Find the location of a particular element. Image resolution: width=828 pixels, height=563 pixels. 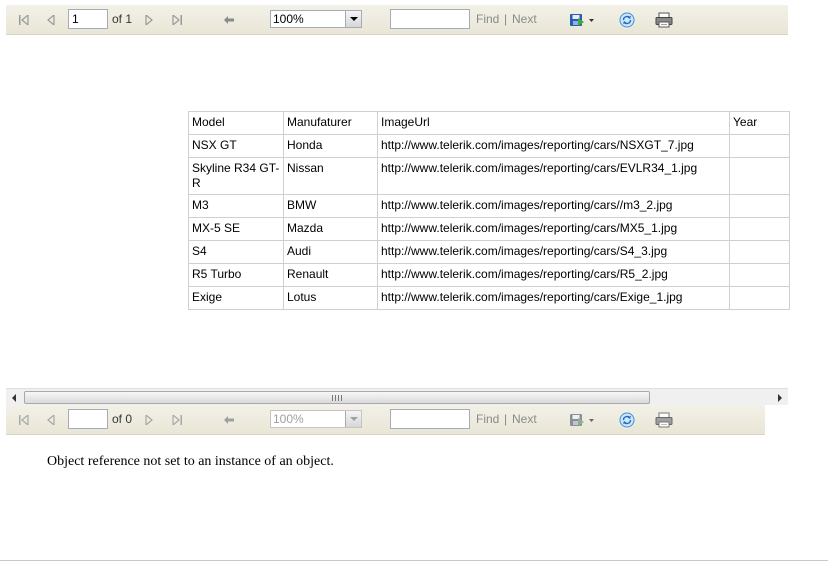

cell-model: NSX GT is located at coordinates (236, 146).